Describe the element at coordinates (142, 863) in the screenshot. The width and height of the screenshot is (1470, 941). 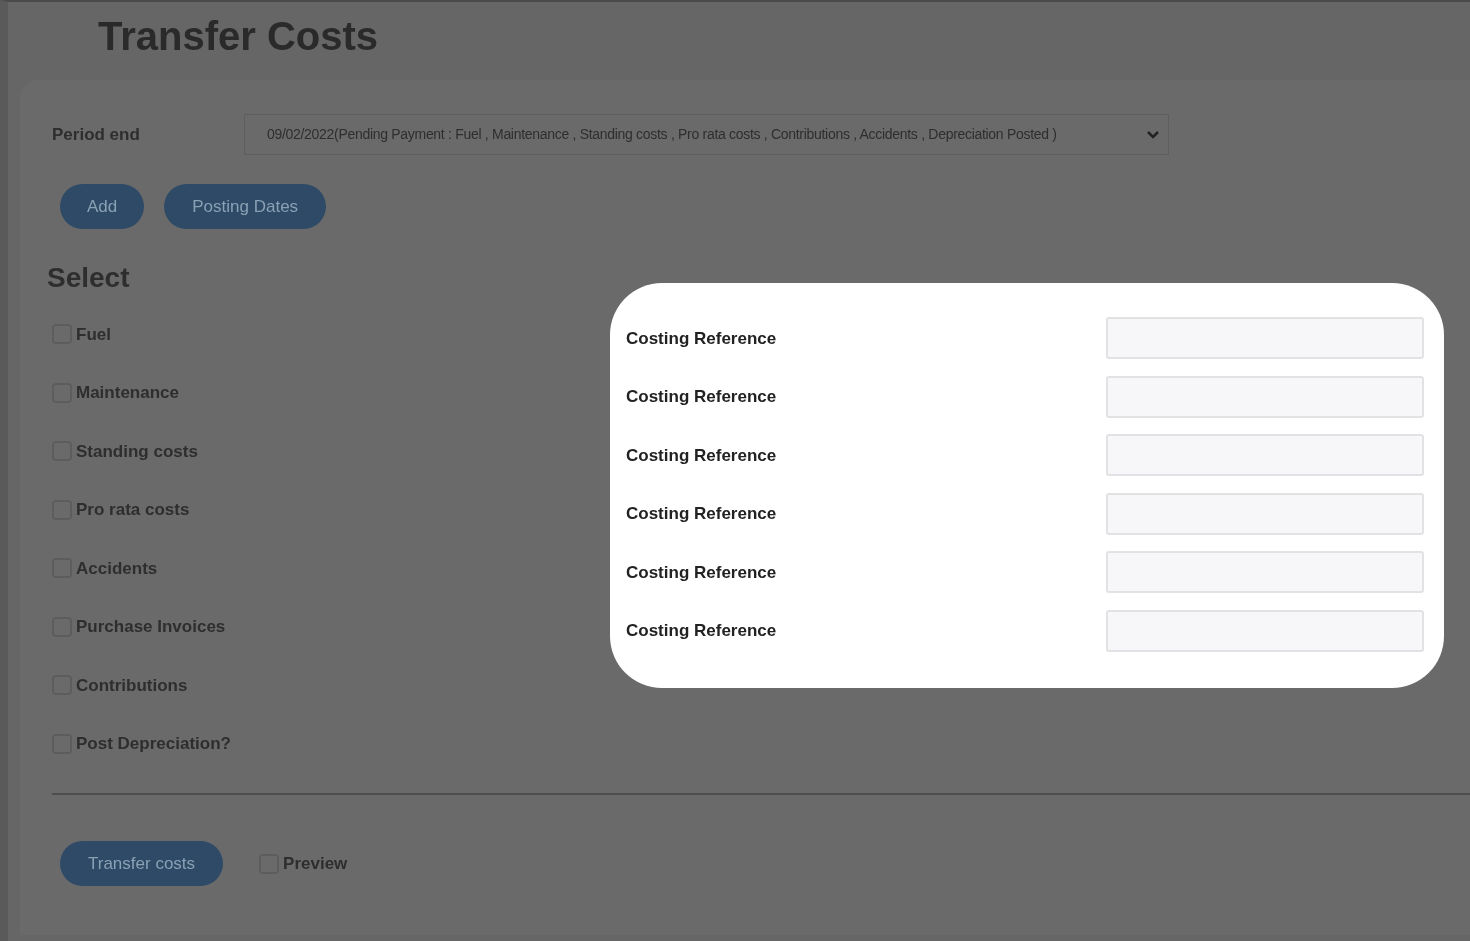
I see `transfer-costs-button: Transfer costs` at that location.